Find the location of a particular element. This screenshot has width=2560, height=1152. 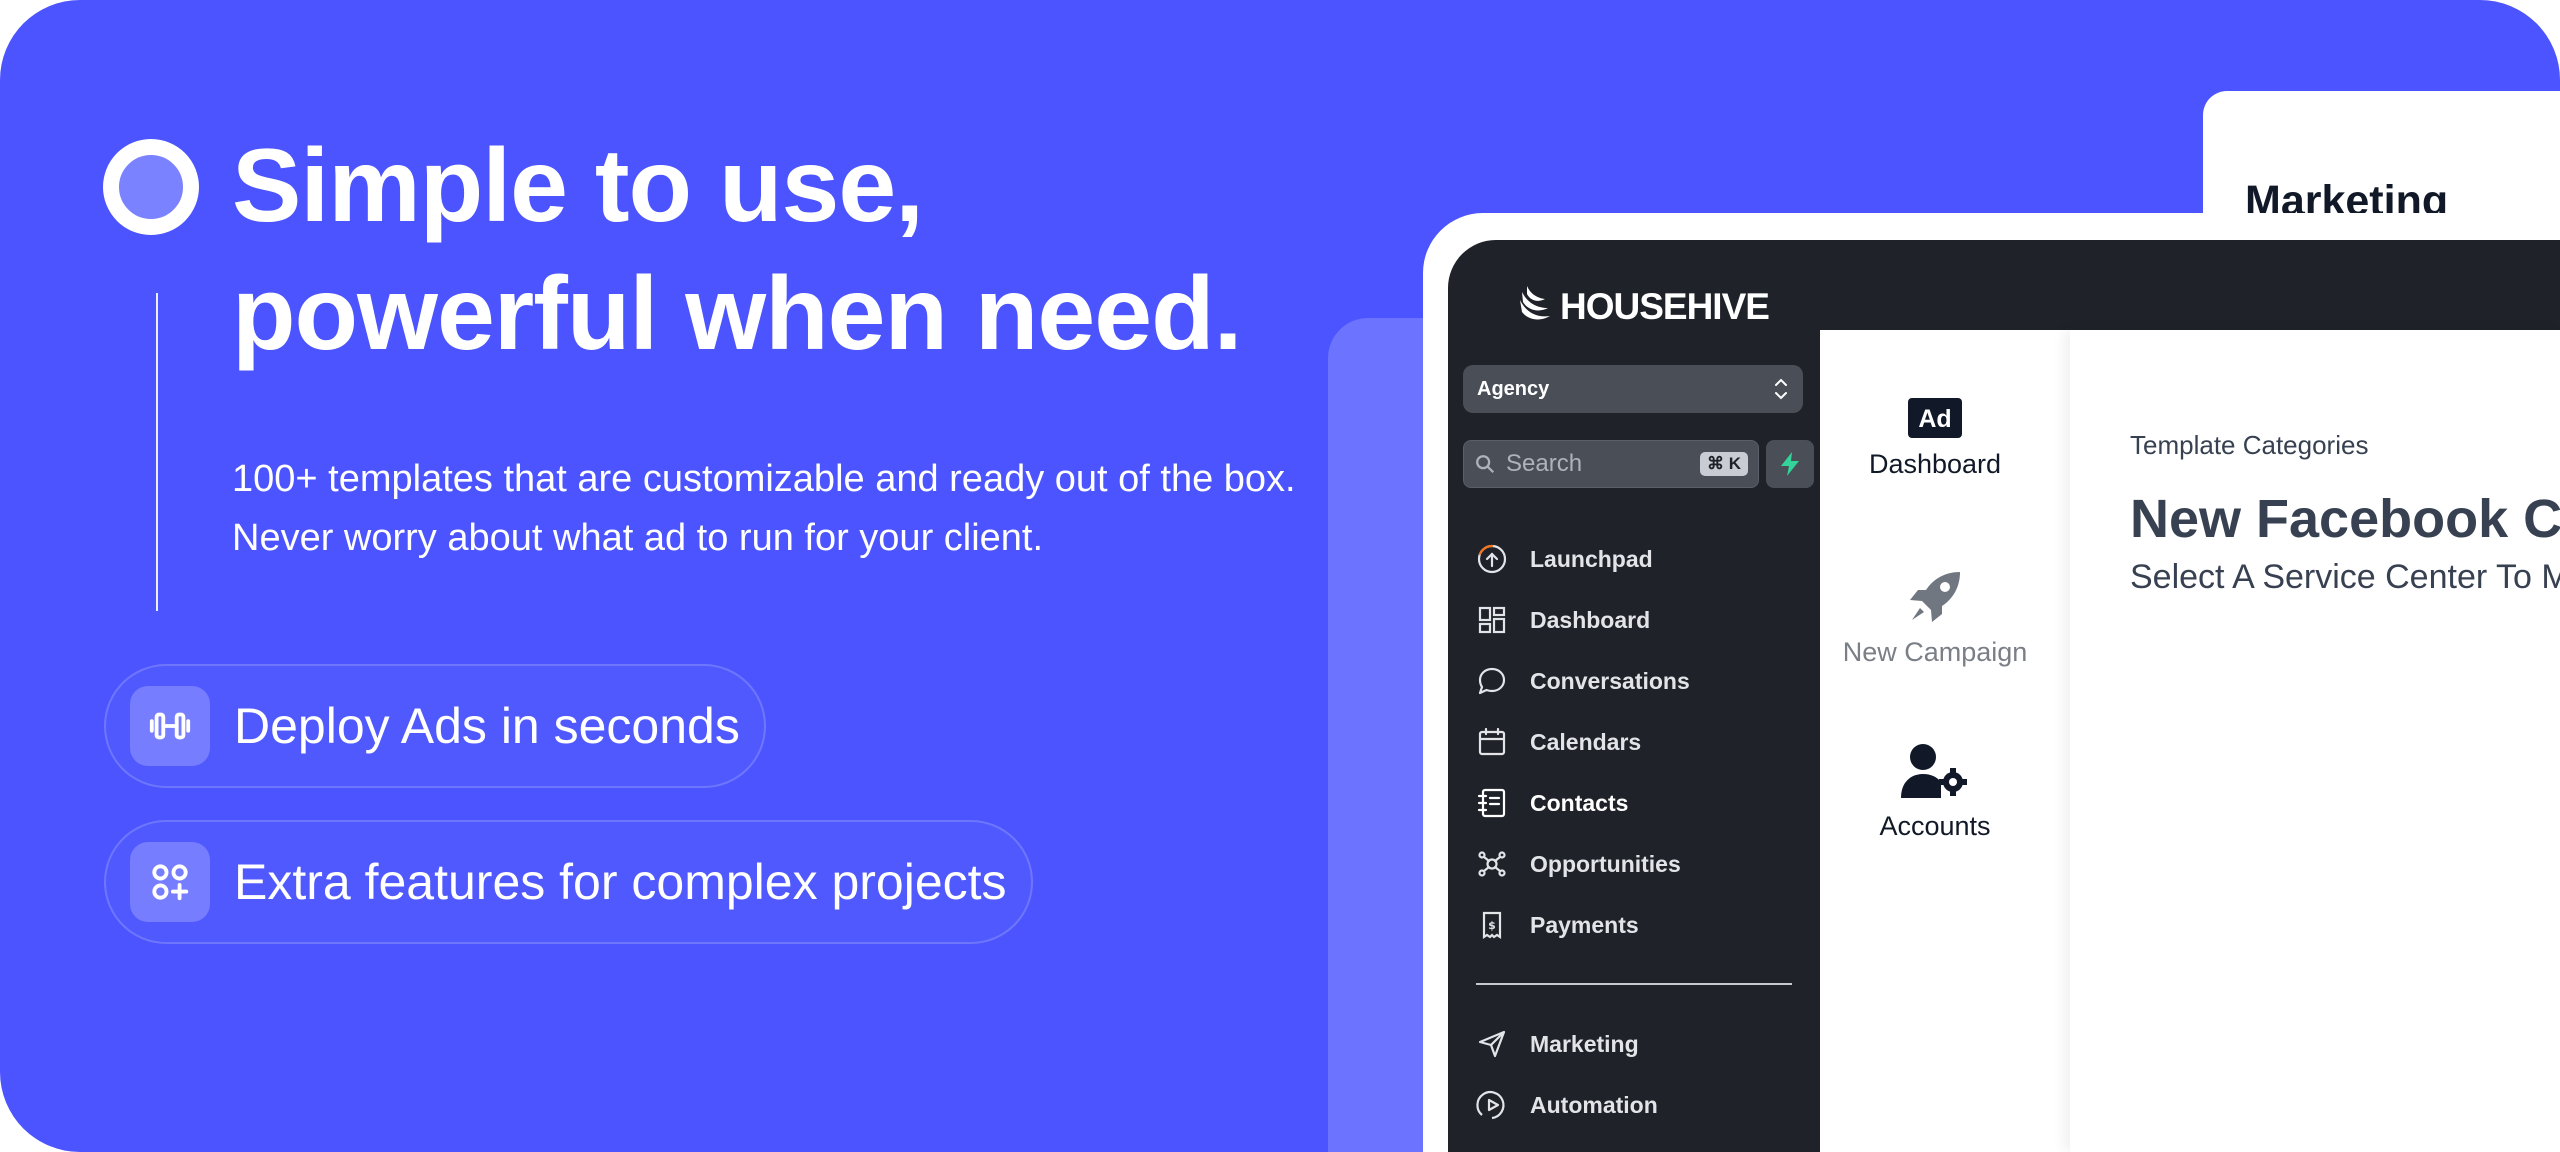

rocket-icon is located at coordinates (1935, 597).